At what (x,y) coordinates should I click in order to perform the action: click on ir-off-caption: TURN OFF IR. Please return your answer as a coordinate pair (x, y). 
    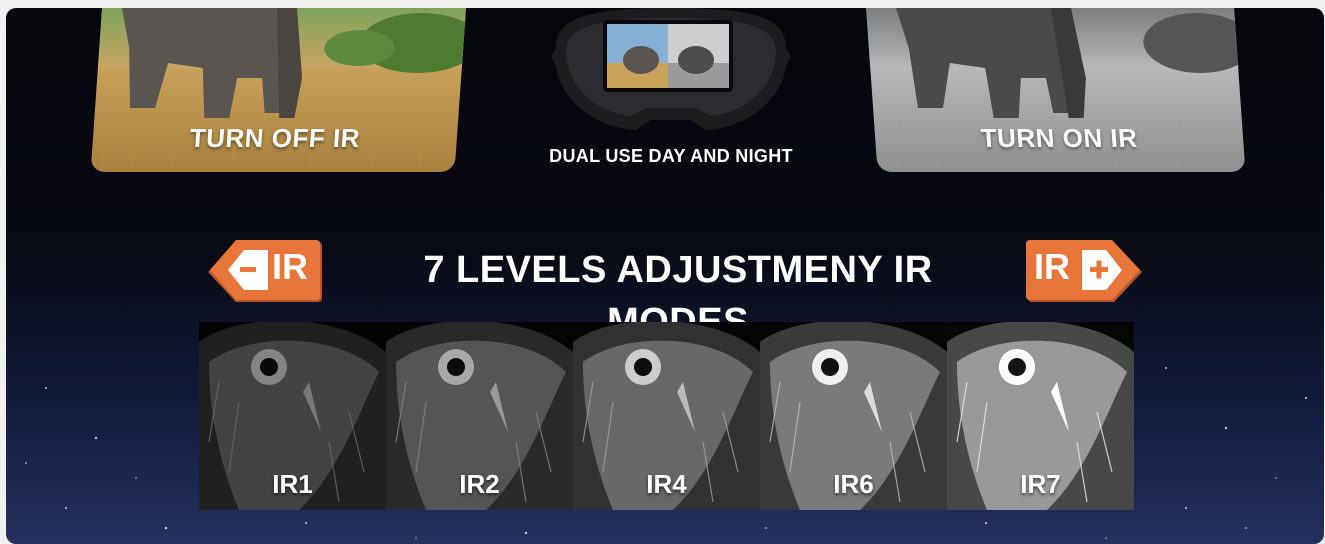
    Looking at the image, I should click on (275, 138).